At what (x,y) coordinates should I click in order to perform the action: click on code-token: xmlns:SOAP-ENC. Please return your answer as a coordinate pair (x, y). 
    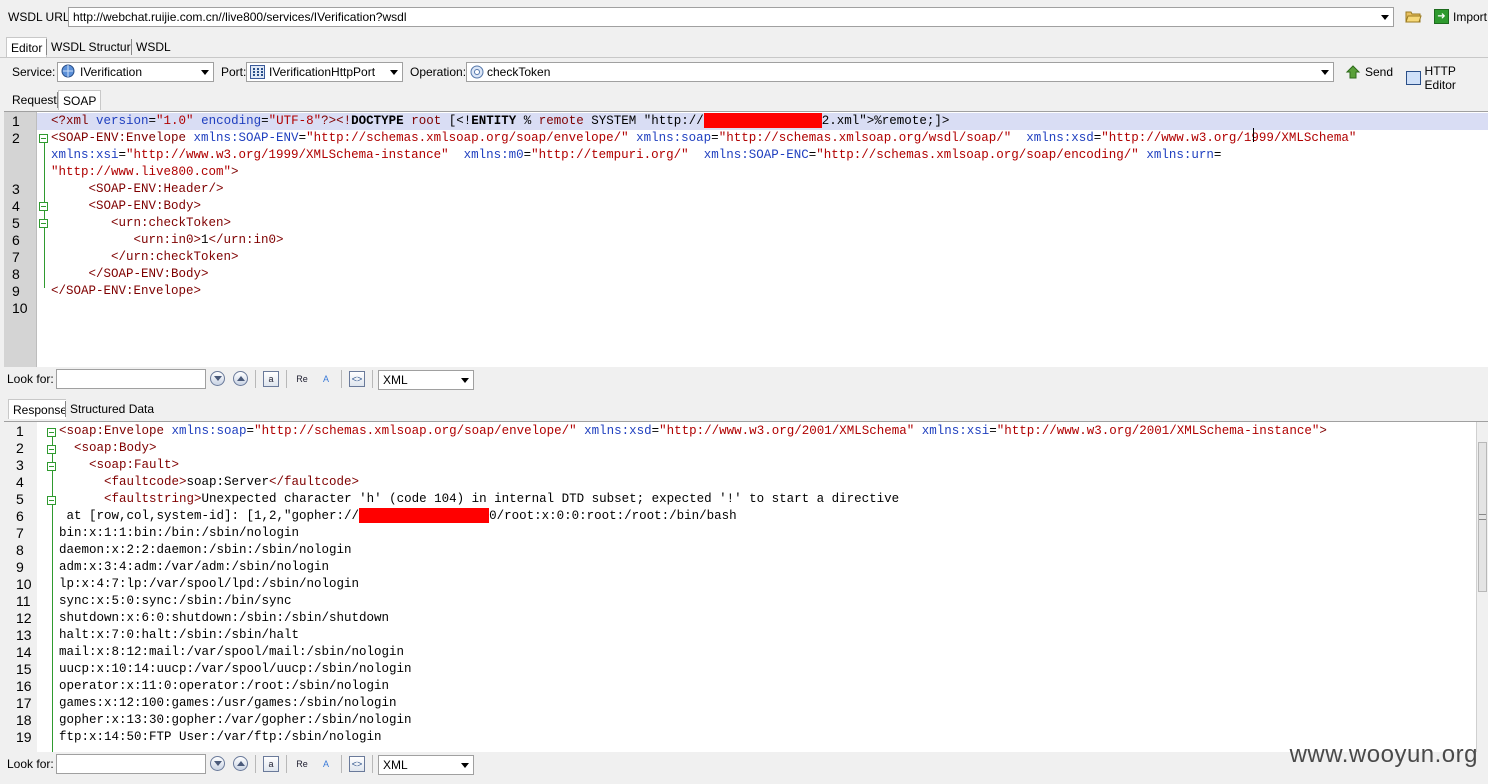
    Looking at the image, I should click on (756, 155).